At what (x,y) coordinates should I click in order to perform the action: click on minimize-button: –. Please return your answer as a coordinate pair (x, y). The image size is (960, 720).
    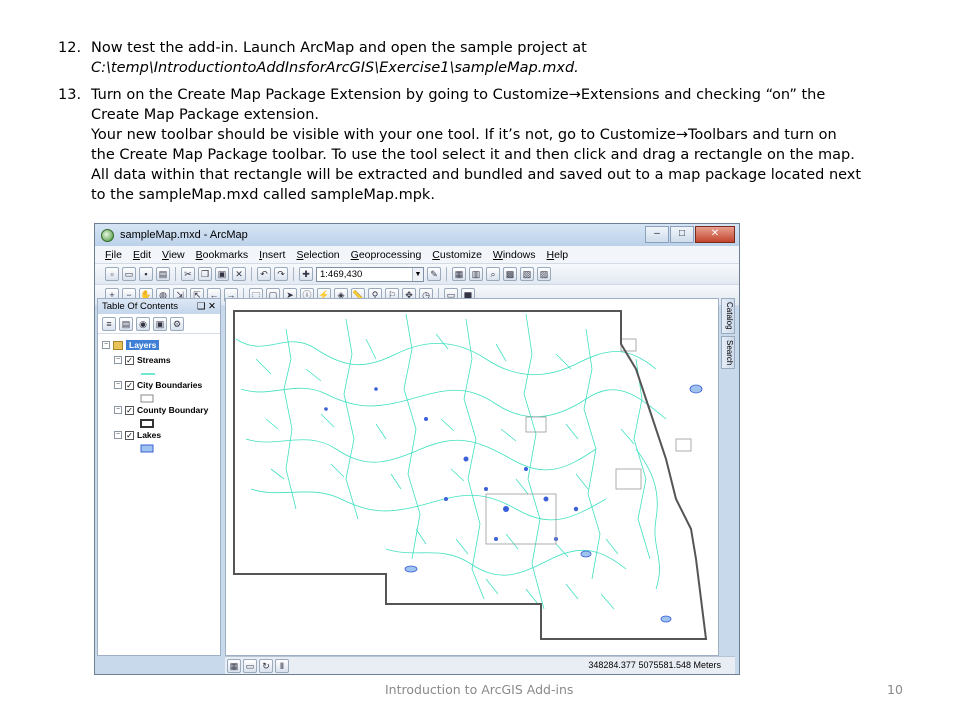
    Looking at the image, I should click on (657, 234).